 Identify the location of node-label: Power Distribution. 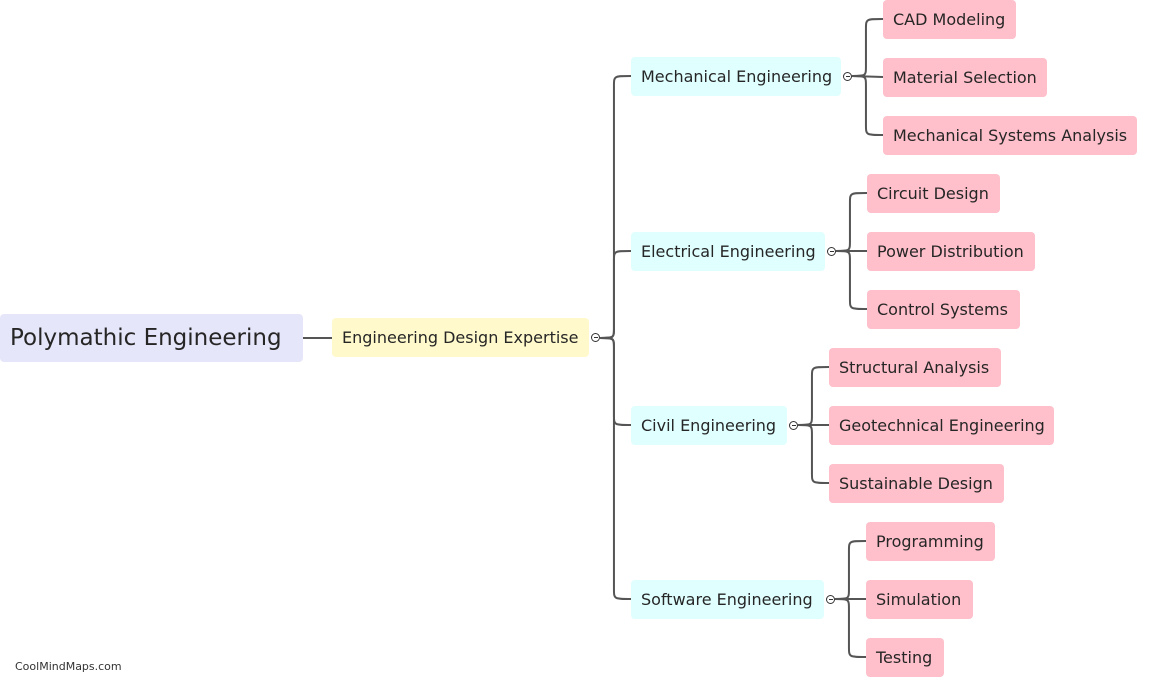
(950, 251).